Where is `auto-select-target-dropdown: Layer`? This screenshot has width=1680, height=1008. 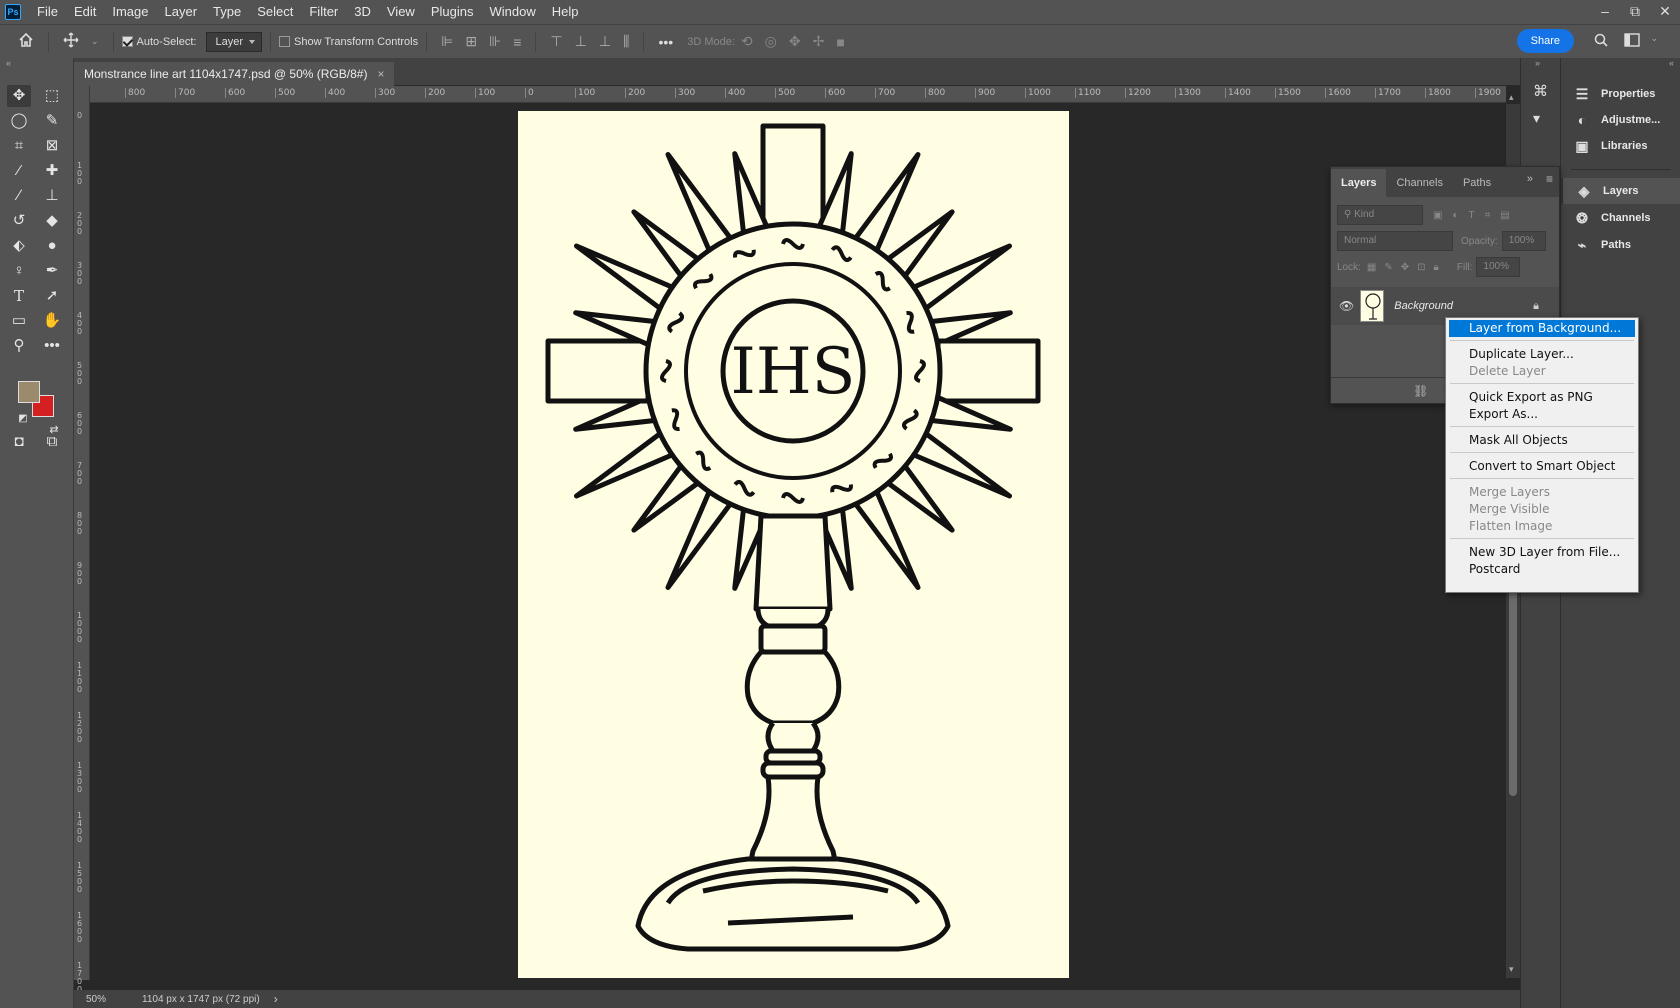
auto-select-target-dropdown: Layer is located at coordinates (234, 41).